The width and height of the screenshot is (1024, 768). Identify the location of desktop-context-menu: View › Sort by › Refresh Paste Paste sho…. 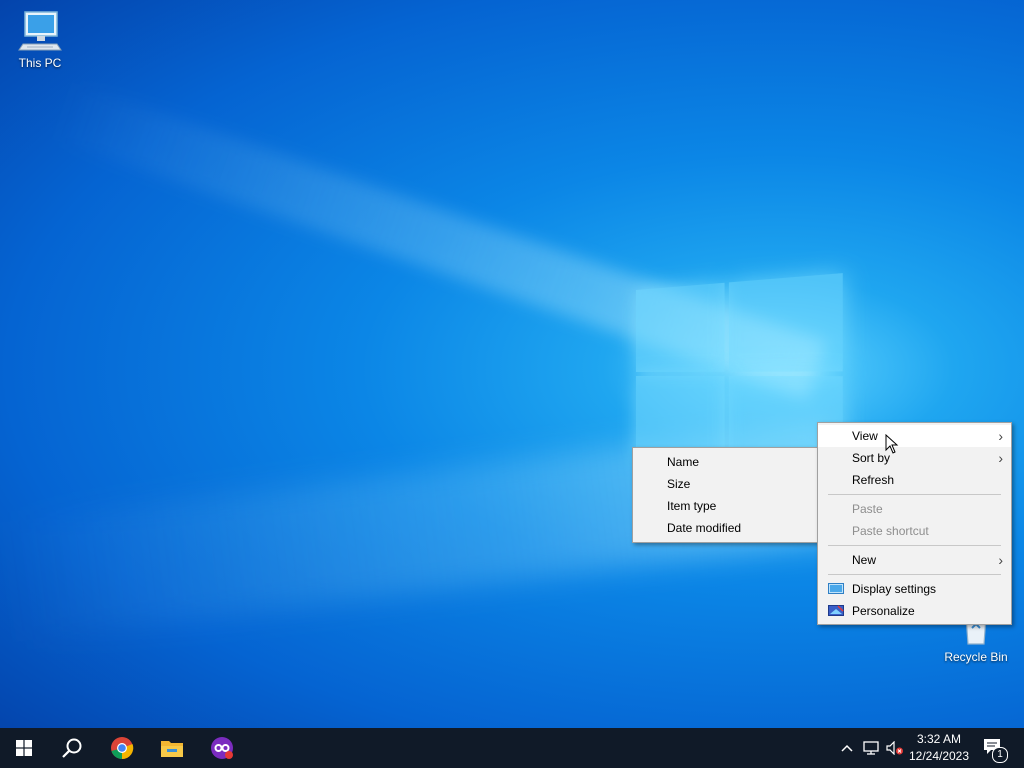
(914, 523).